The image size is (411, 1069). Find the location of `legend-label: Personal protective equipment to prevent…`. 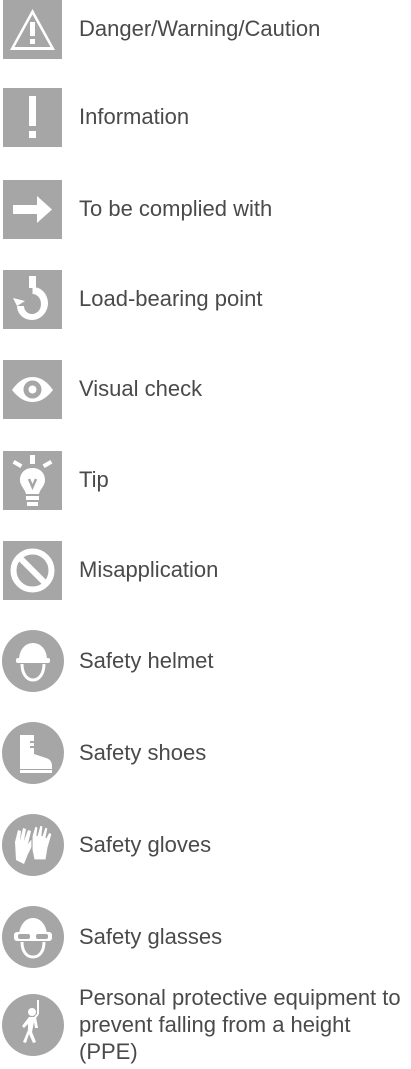

legend-label: Personal protective equipment to prevent… is located at coordinates (240, 1024).